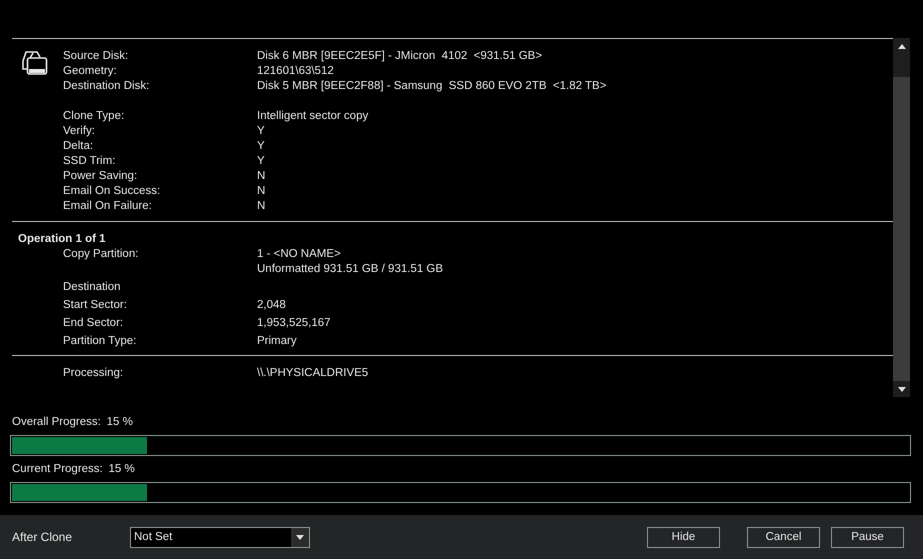 Image resolution: width=923 pixels, height=559 pixels. I want to click on field-label: Delta:, so click(78, 146).